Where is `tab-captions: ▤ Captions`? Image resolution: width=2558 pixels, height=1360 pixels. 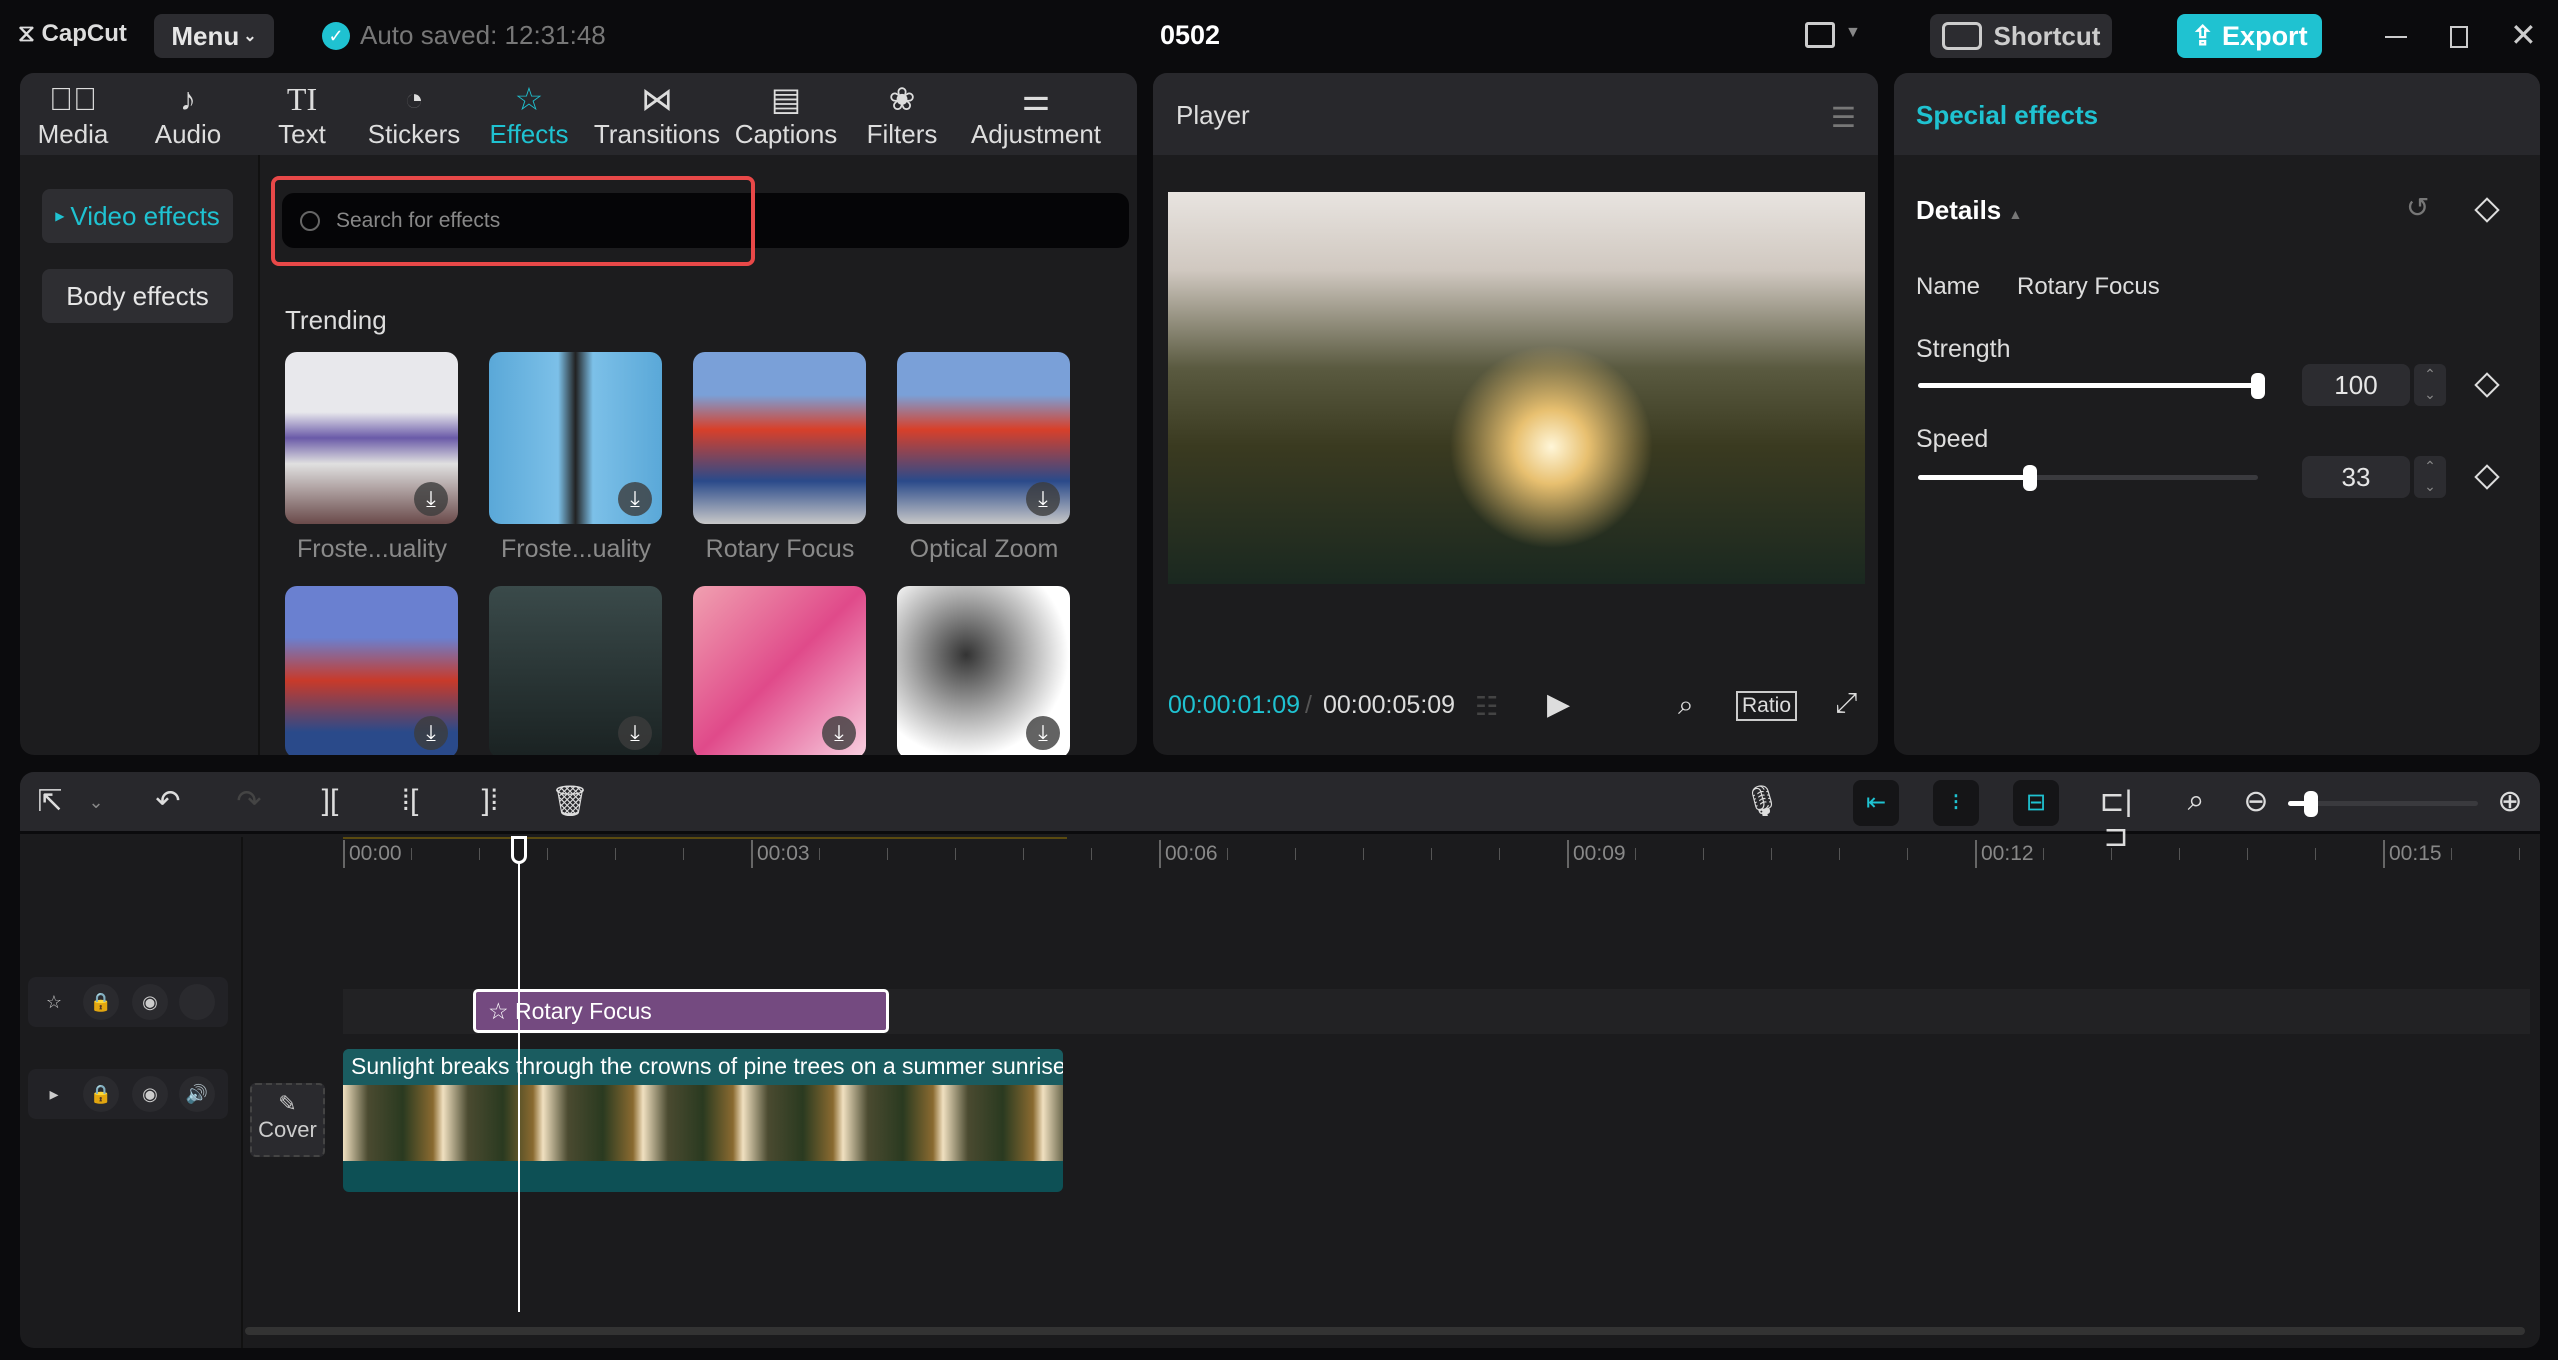 tab-captions: ▤ Captions is located at coordinates (786, 114).